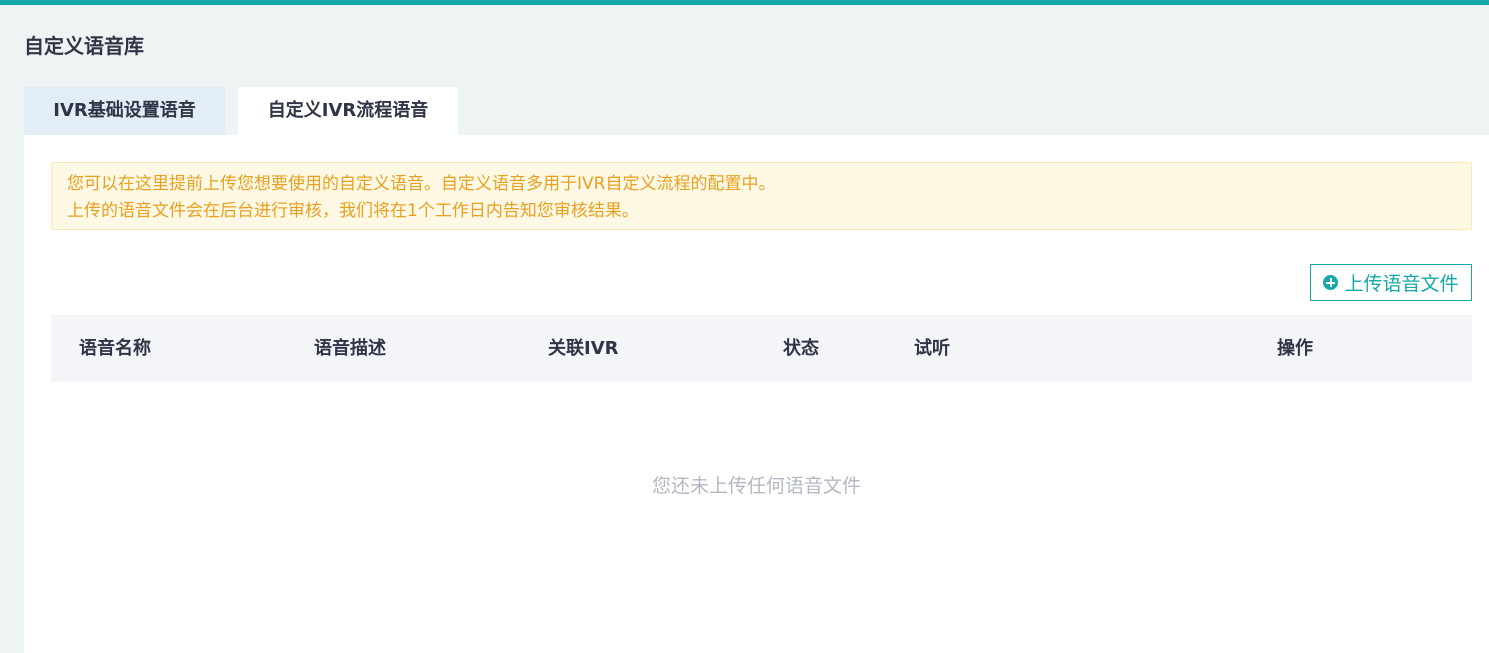  Describe the element at coordinates (1295, 348) in the screenshot. I see `column-header-actions: 操作` at that location.